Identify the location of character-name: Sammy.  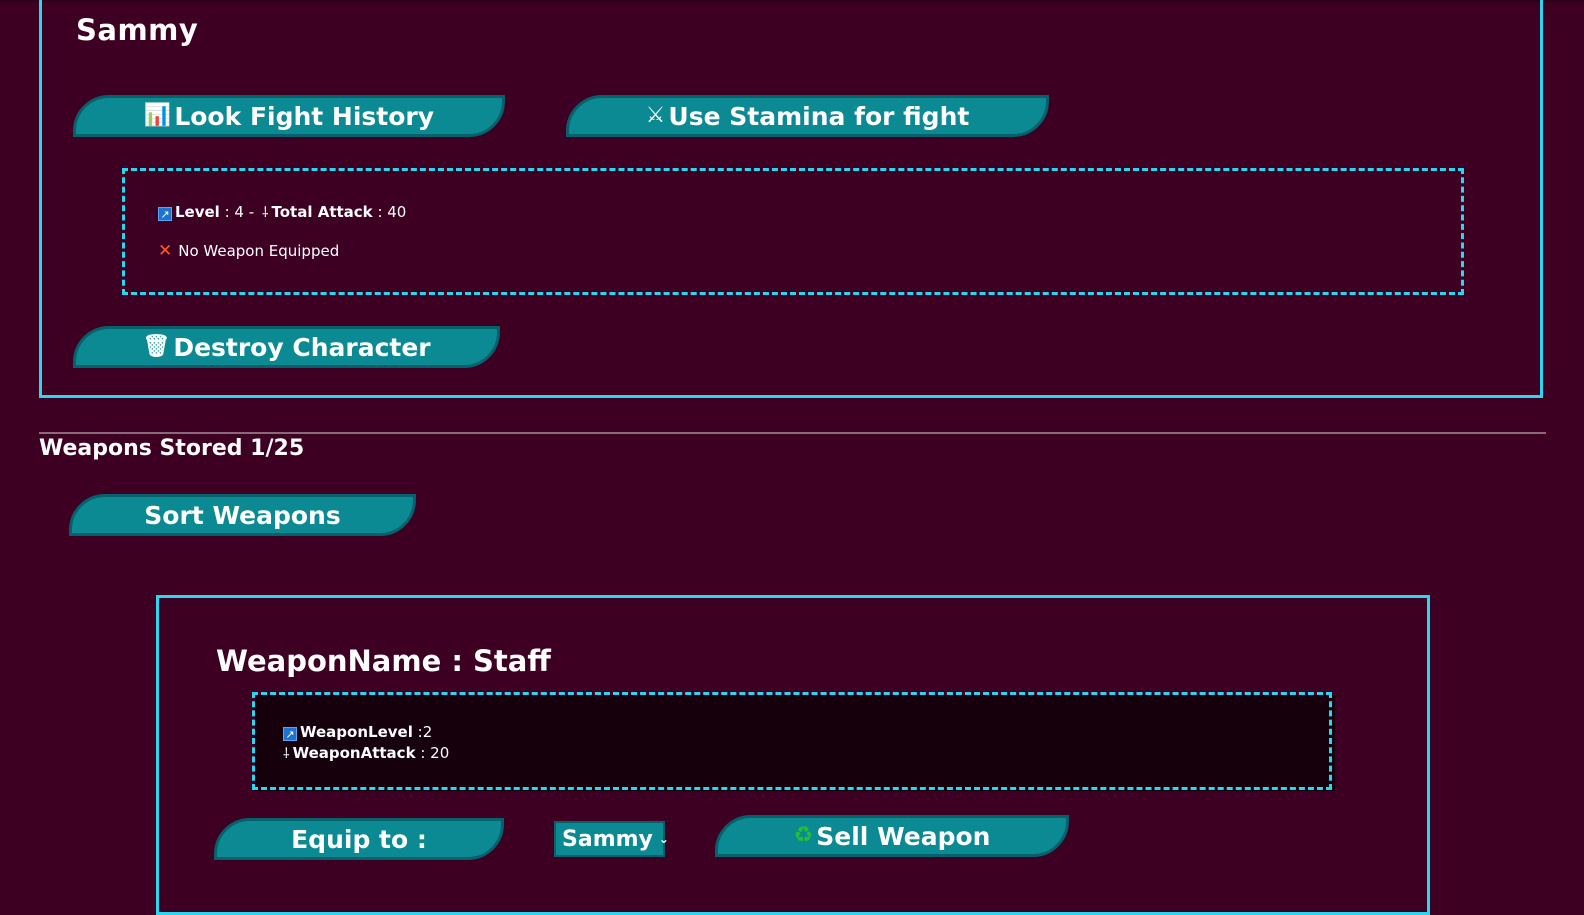
(137, 30).